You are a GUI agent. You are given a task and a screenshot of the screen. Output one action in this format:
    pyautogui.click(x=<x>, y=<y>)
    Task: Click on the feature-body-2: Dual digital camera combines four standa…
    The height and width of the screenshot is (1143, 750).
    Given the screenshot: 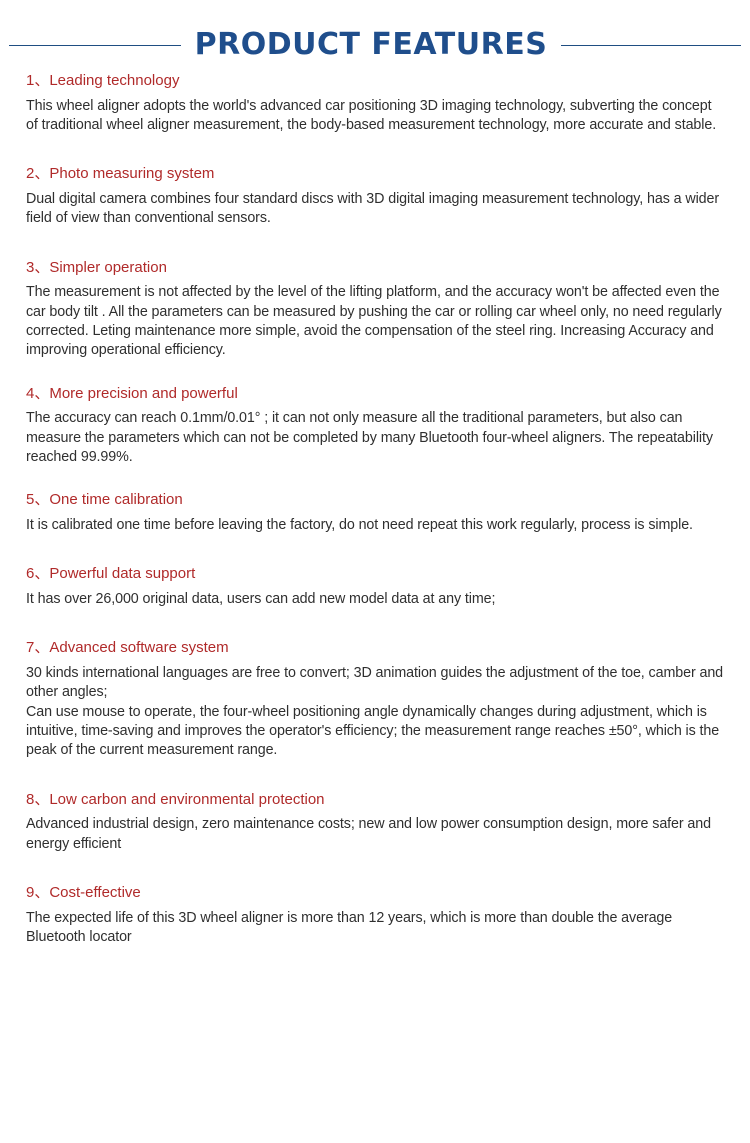 What is the action you would take?
    pyautogui.click(x=373, y=209)
    